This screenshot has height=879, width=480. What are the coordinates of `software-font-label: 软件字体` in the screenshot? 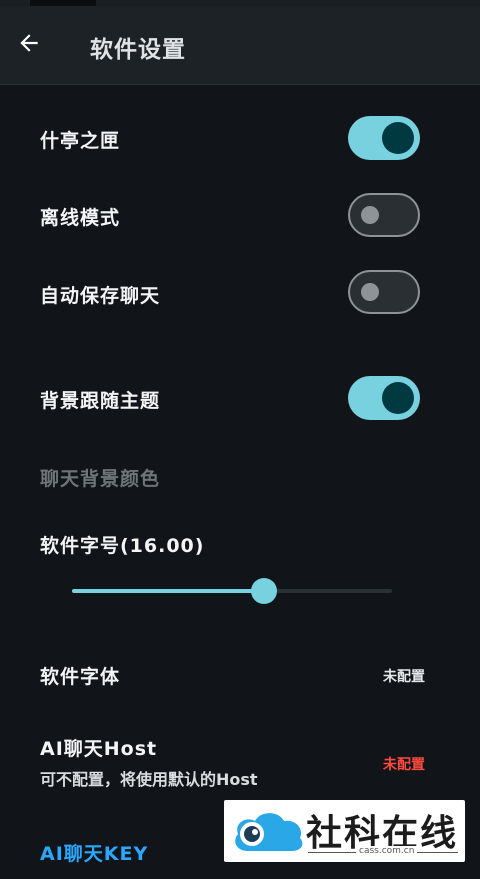 It's located at (80, 677).